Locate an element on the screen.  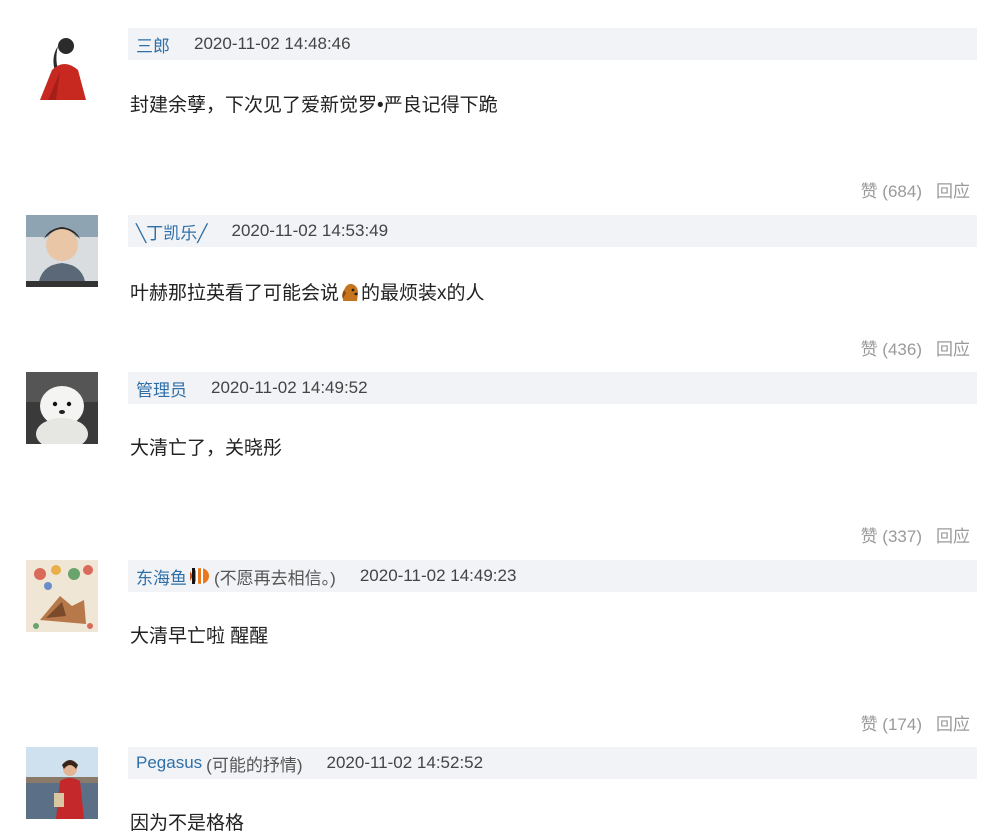
comment-meta-bar: 三郎 2020-11-02 14:48:46 is located at coordinates (552, 44).